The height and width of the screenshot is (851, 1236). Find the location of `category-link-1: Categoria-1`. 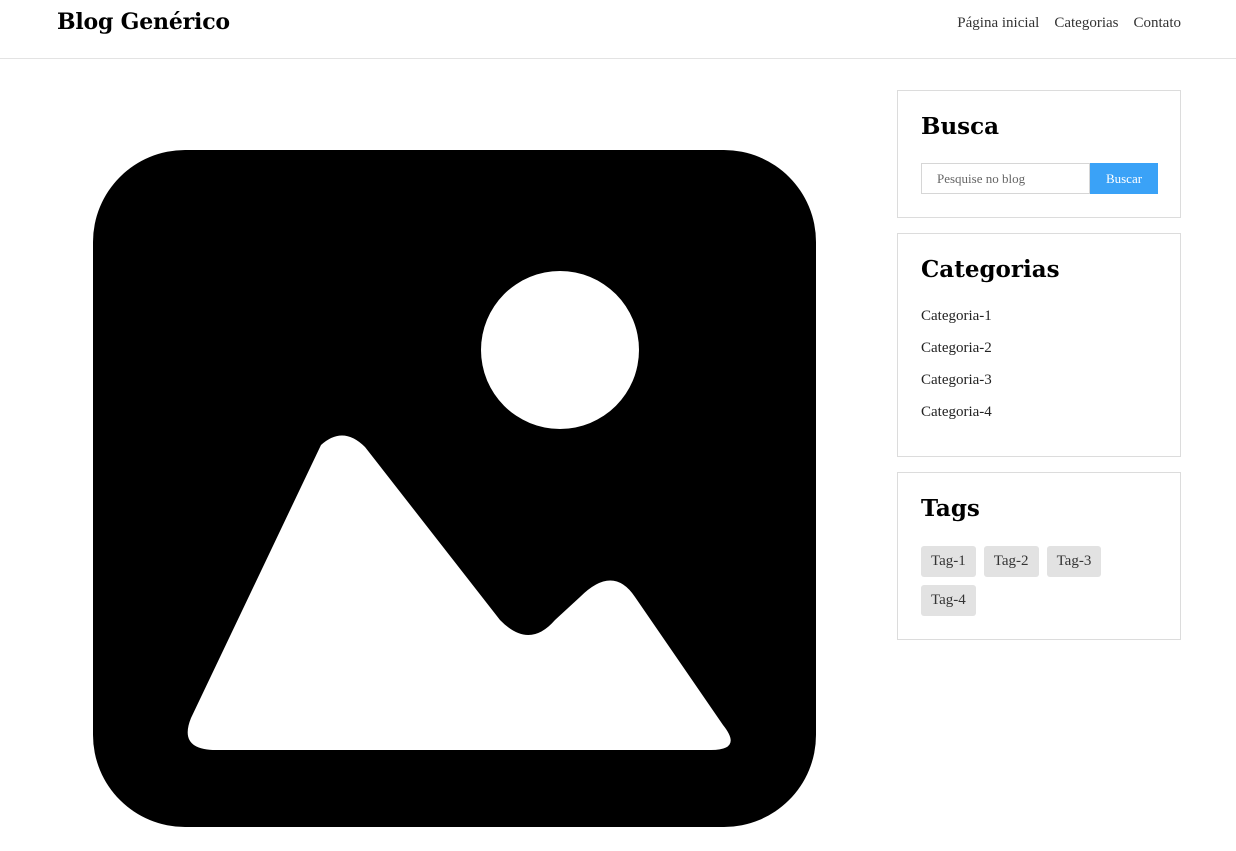

category-link-1: Categoria-1 is located at coordinates (956, 316).